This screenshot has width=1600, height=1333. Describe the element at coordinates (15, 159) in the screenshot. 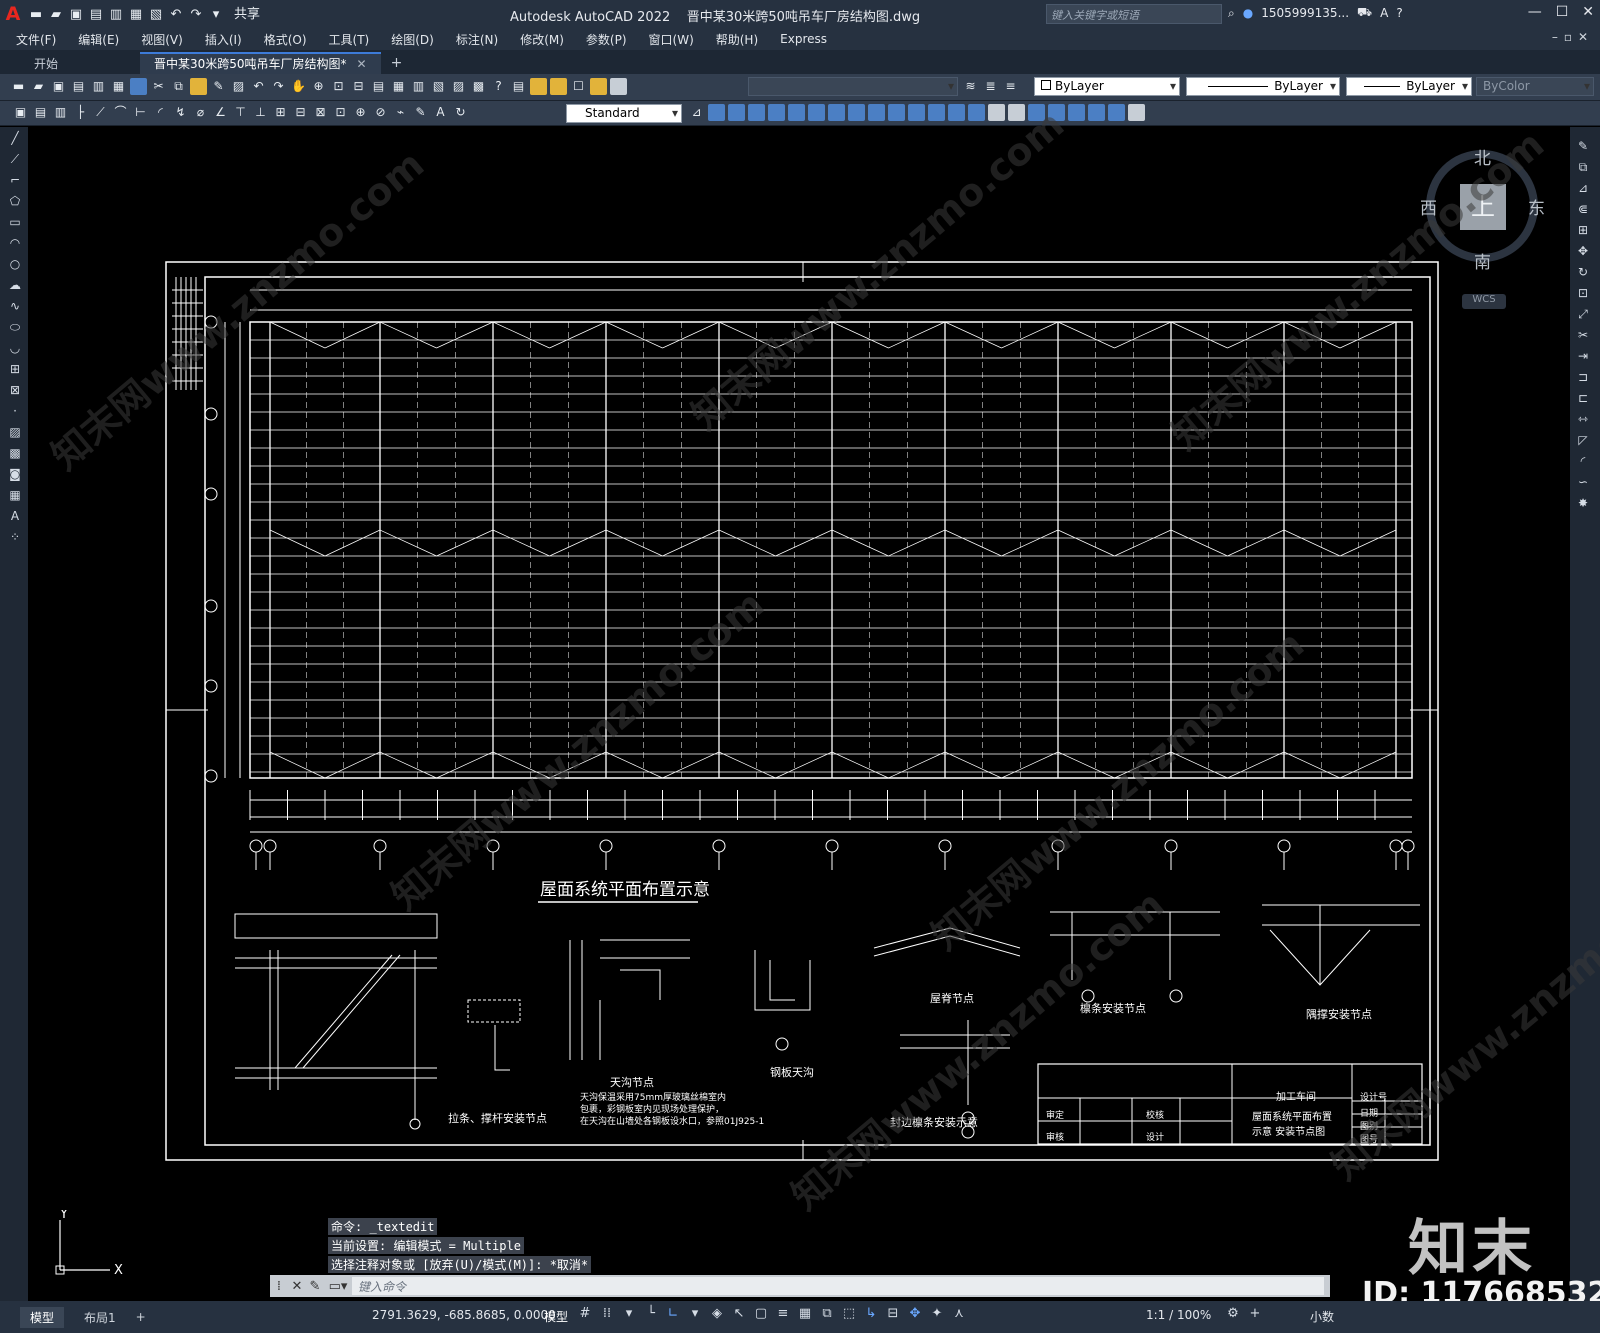

I see `construction-line-icon: ⟋` at that location.